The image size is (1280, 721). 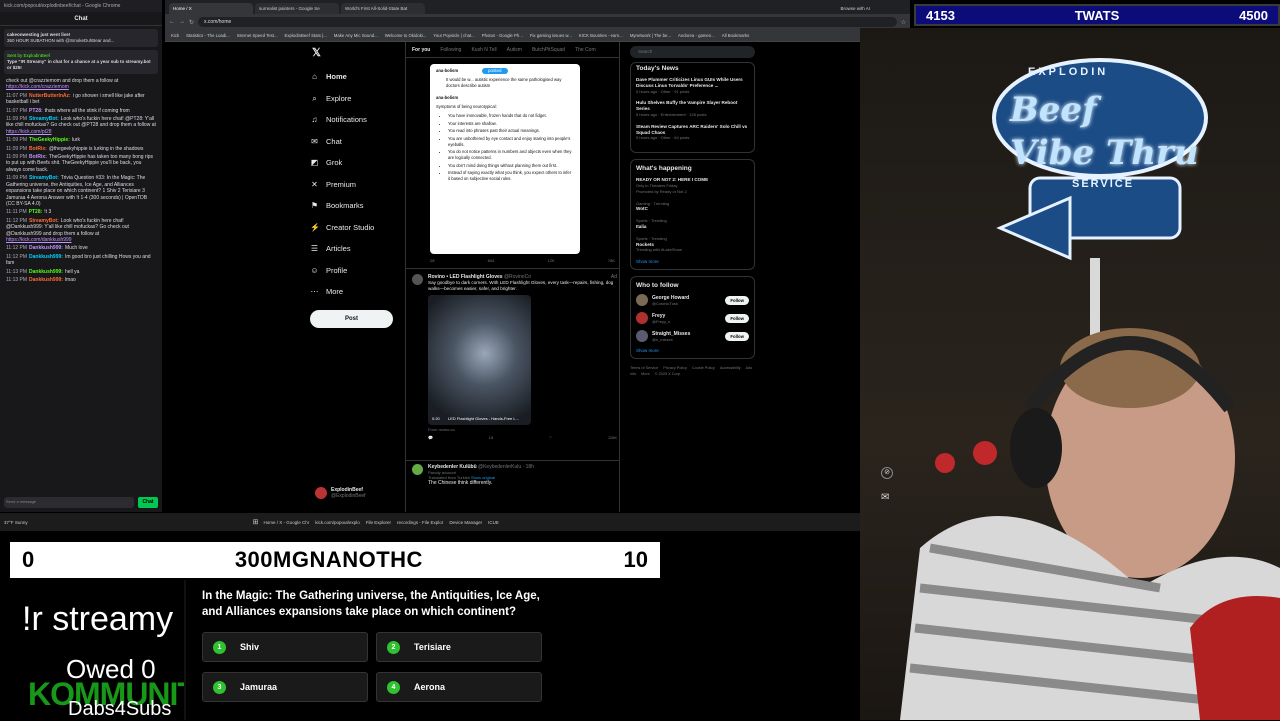 What do you see at coordinates (875, 10) in the screenshot?
I see `browse-with-ai-button: Browse with AI` at bounding box center [875, 10].